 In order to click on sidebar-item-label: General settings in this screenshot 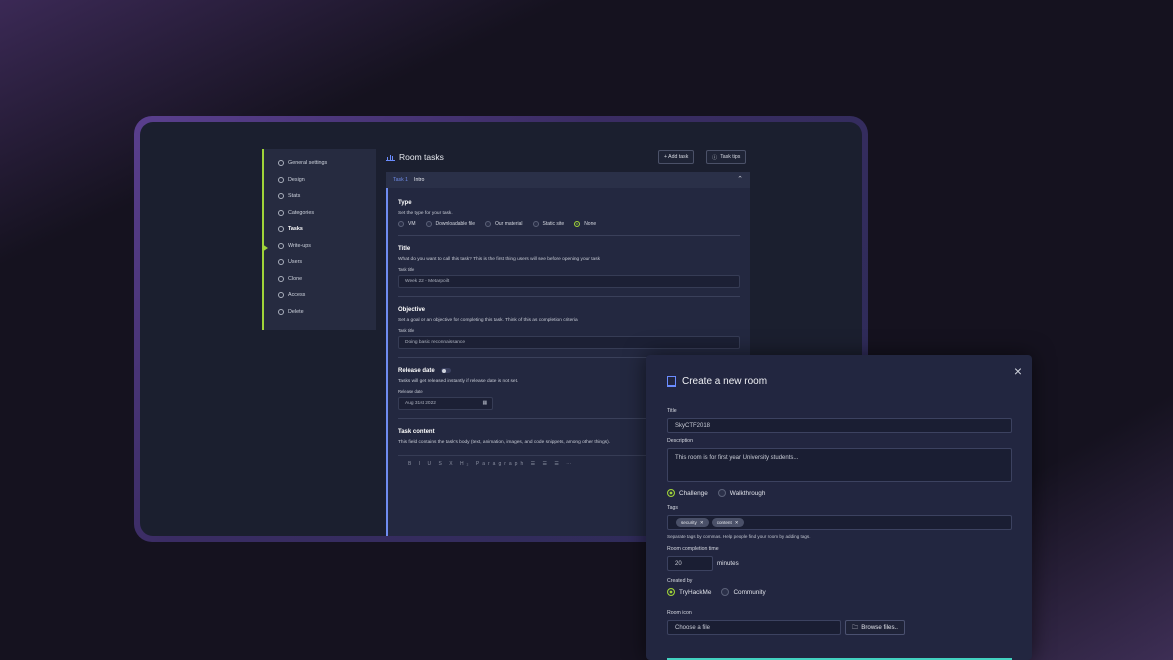, I will do `click(308, 163)`.